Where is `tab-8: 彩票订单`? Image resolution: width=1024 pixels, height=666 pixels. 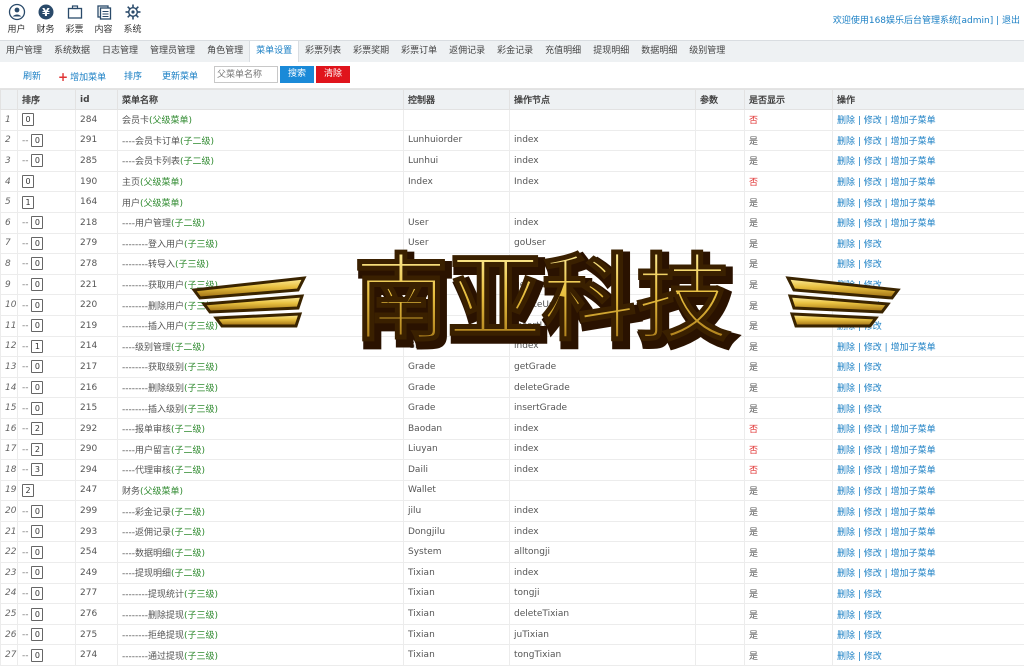 tab-8: 彩票订单 is located at coordinates (419, 51).